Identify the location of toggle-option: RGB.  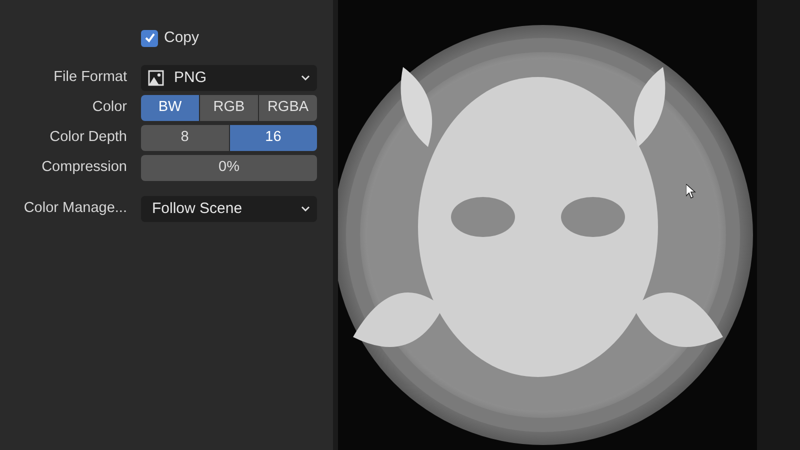
(229, 108).